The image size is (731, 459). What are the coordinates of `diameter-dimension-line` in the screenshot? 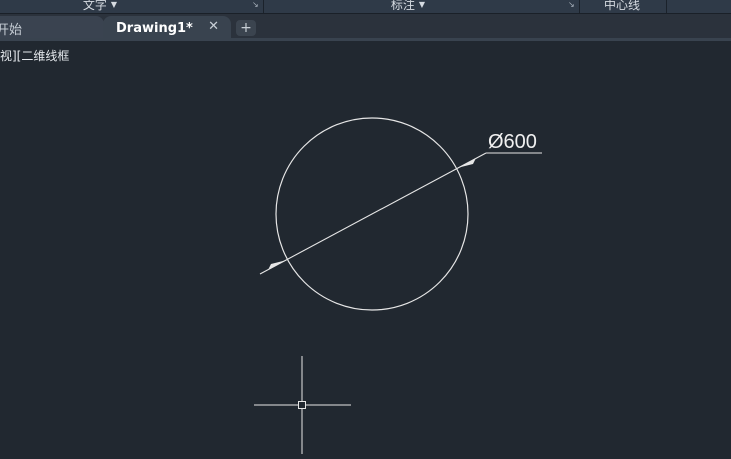 It's located at (373, 213).